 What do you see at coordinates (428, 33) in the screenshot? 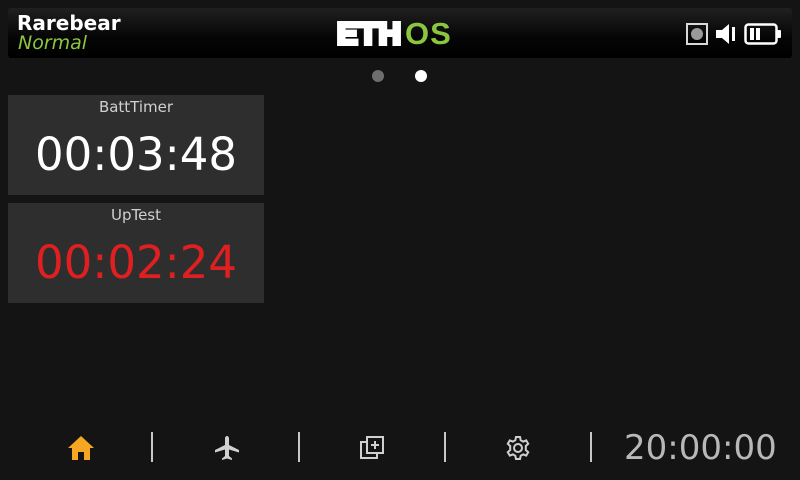
I see `logo-suffix: OS` at bounding box center [428, 33].